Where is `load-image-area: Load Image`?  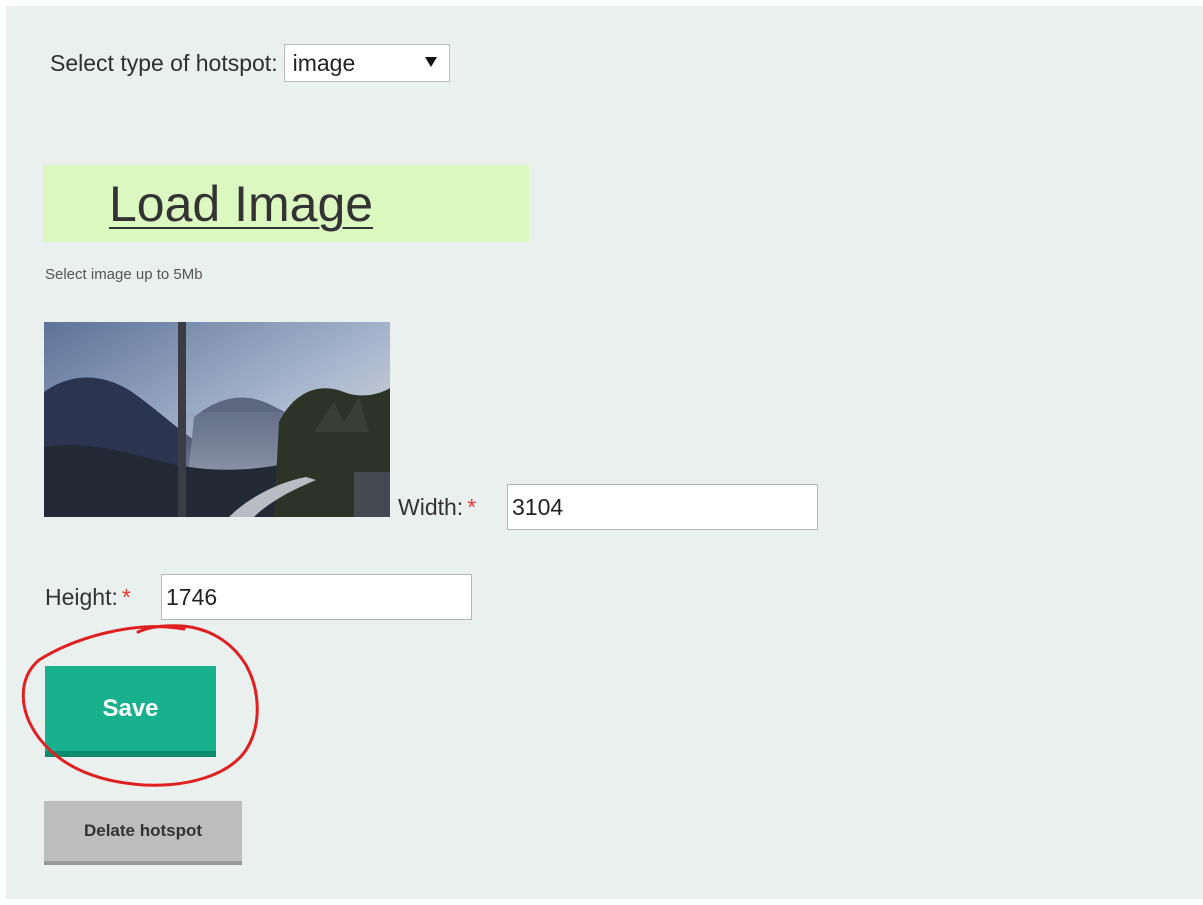
load-image-area: Load Image is located at coordinates (286, 203).